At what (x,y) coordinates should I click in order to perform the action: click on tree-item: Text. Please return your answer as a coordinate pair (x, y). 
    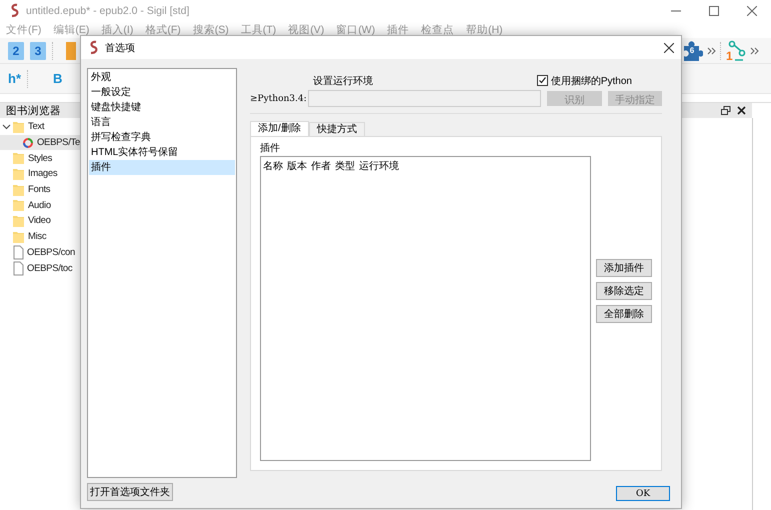
    Looking at the image, I should click on (36, 126).